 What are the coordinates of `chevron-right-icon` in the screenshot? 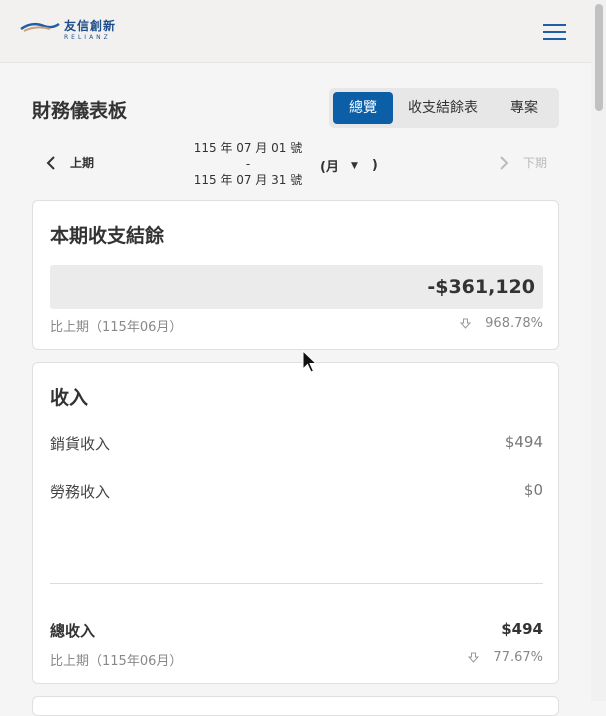 It's located at (504, 162).